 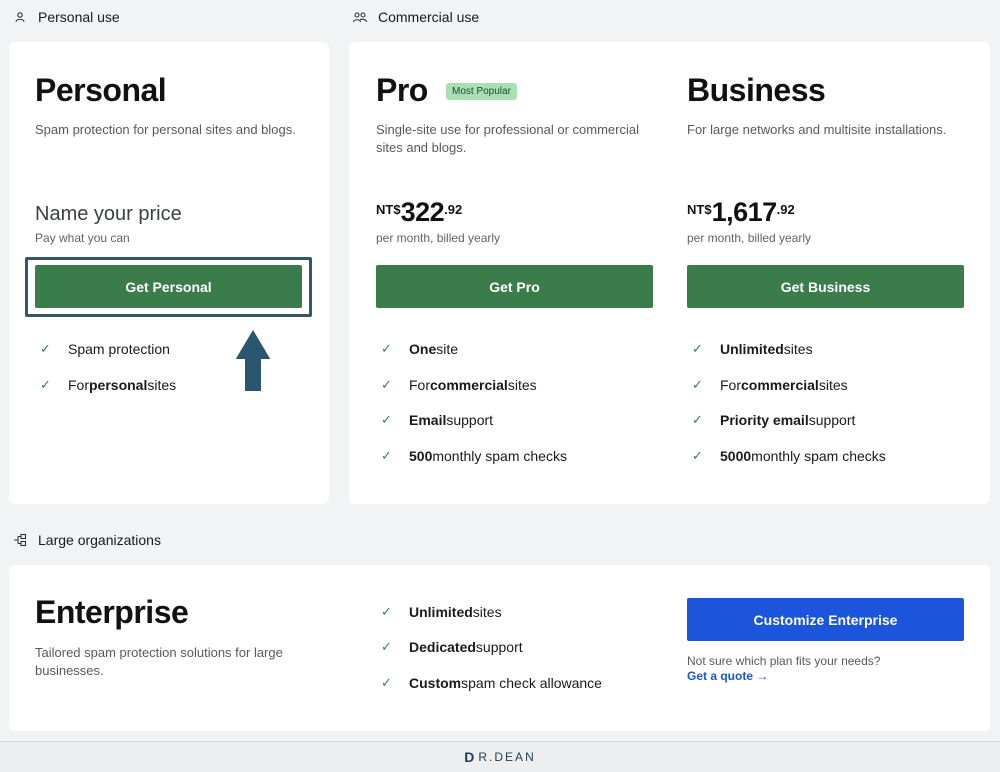 I want to click on dr-dean-logo: D R.DEAN, so click(x=499, y=757).